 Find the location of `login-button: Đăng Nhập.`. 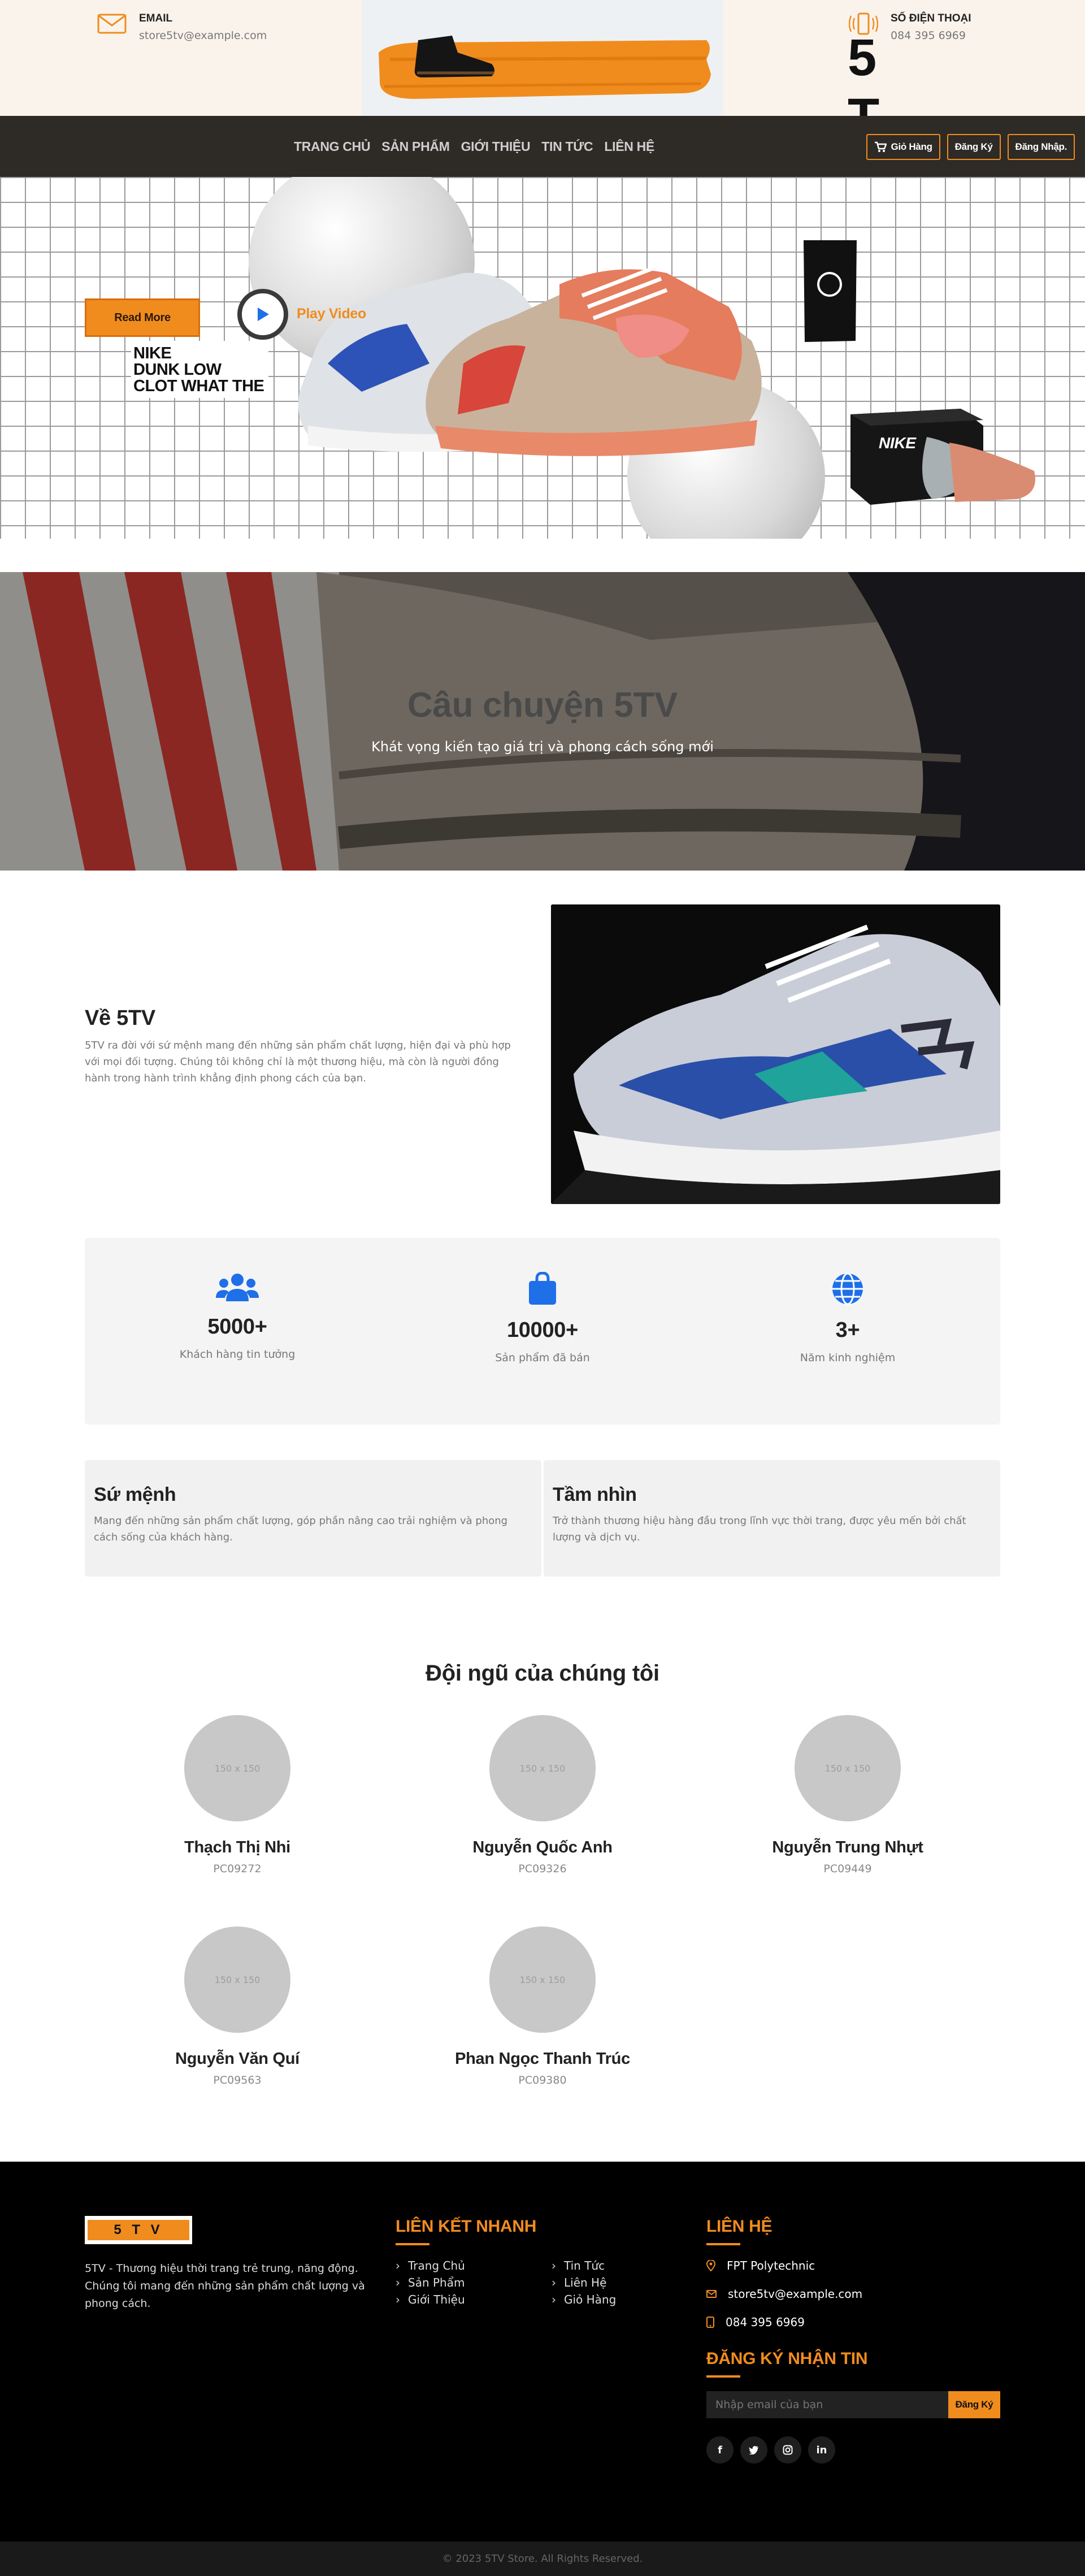

login-button: Đăng Nhập. is located at coordinates (1041, 147).